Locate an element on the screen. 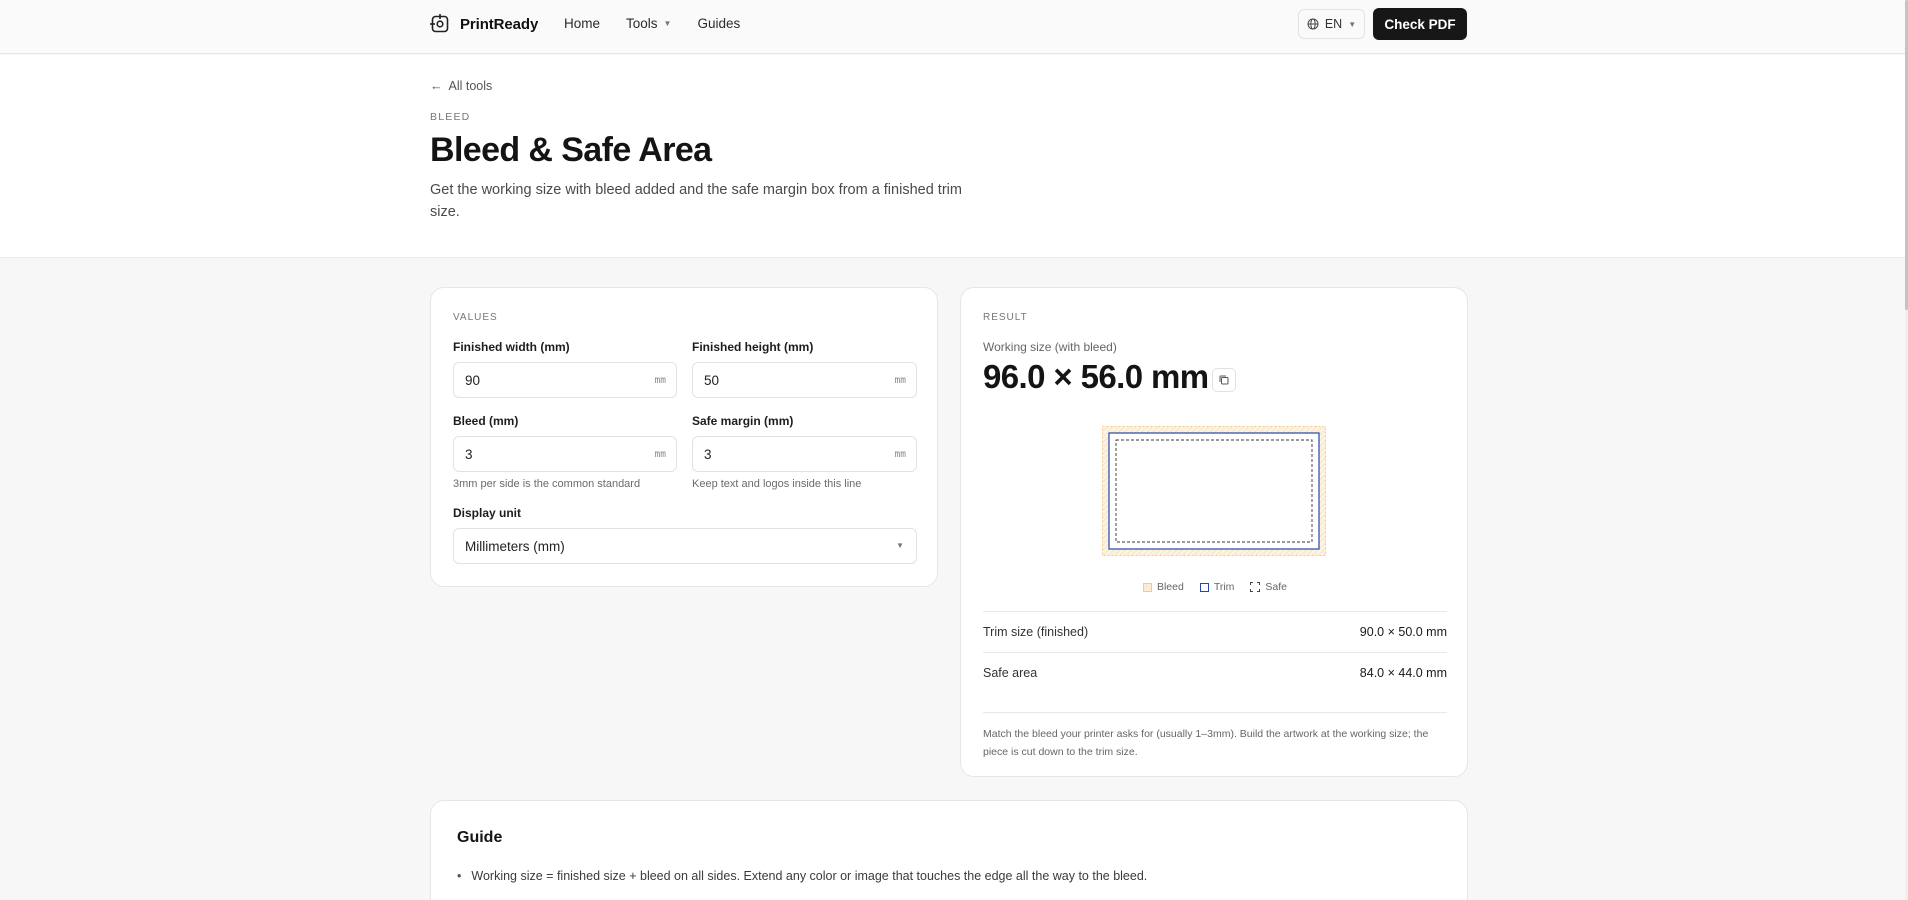 The height and width of the screenshot is (900, 1908). legend-bleed: Bleed is located at coordinates (1163, 587).